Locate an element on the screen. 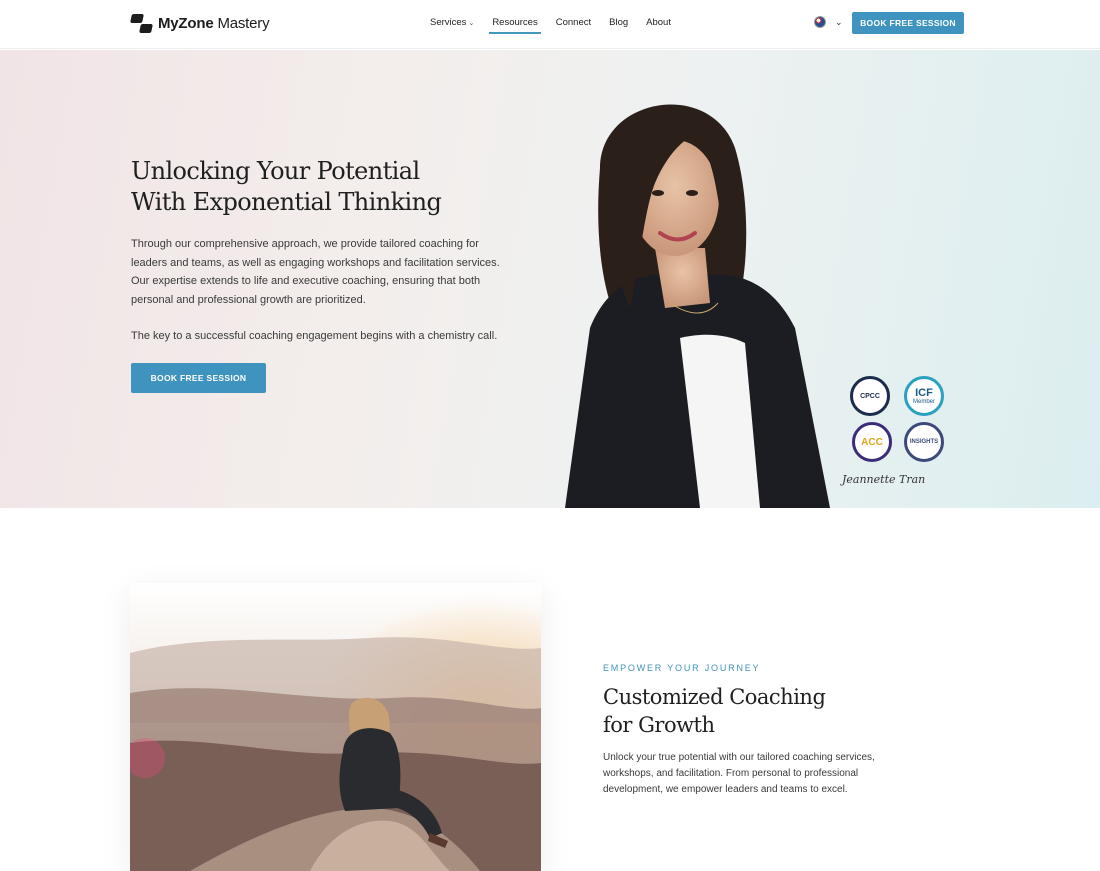  main-menu: Services ⌄ Resources Connect Blog About is located at coordinates (559, 25).